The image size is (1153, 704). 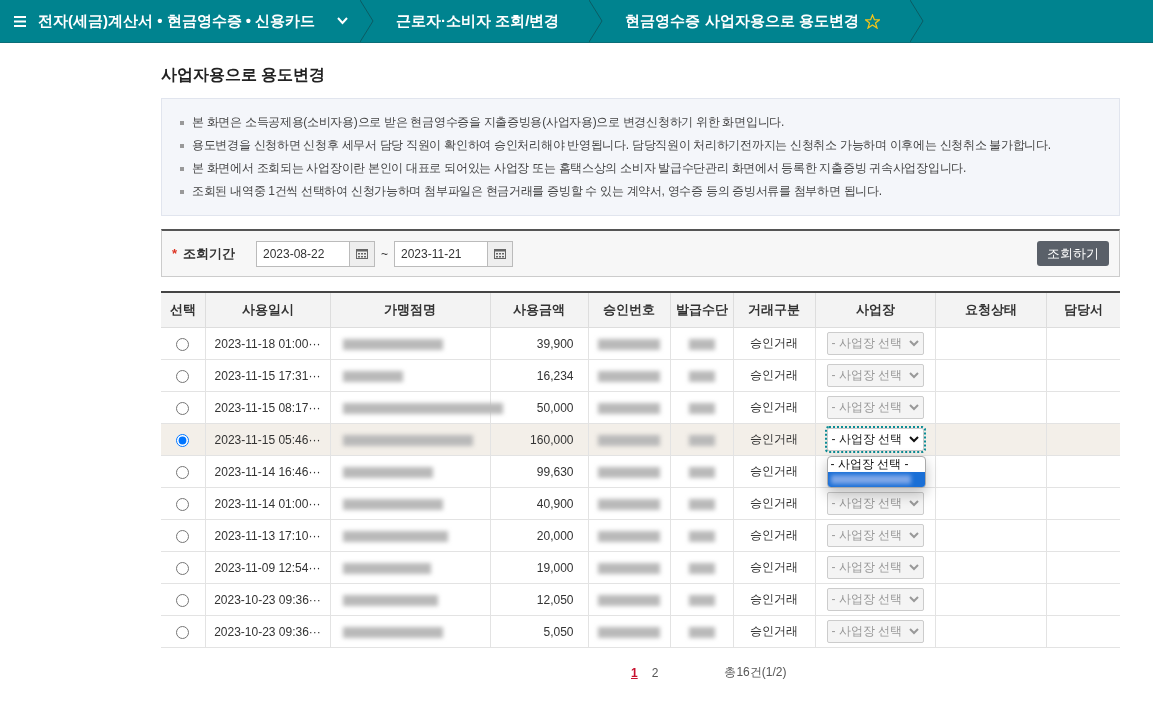 I want to click on table-cell: 40,900, so click(x=539, y=503).